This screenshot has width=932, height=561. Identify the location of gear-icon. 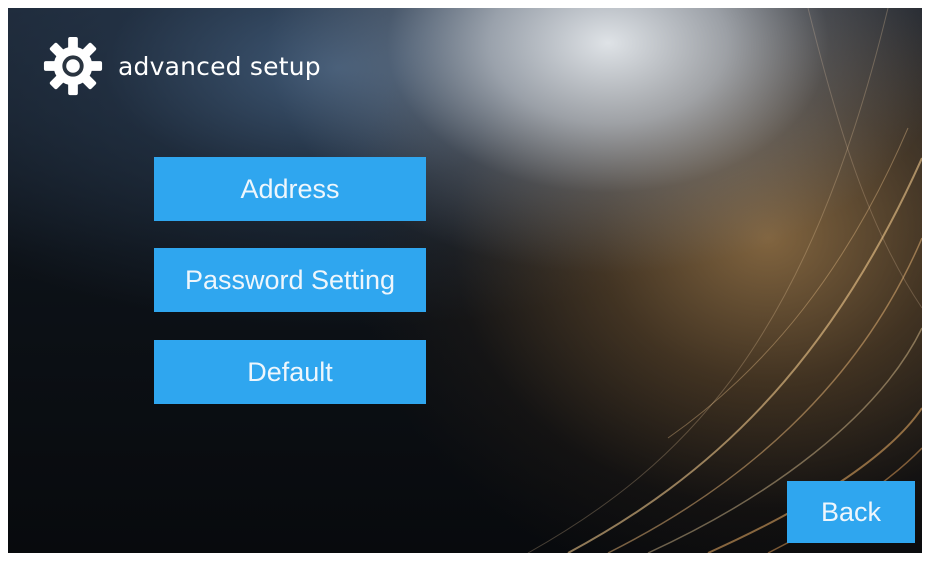
(73, 66).